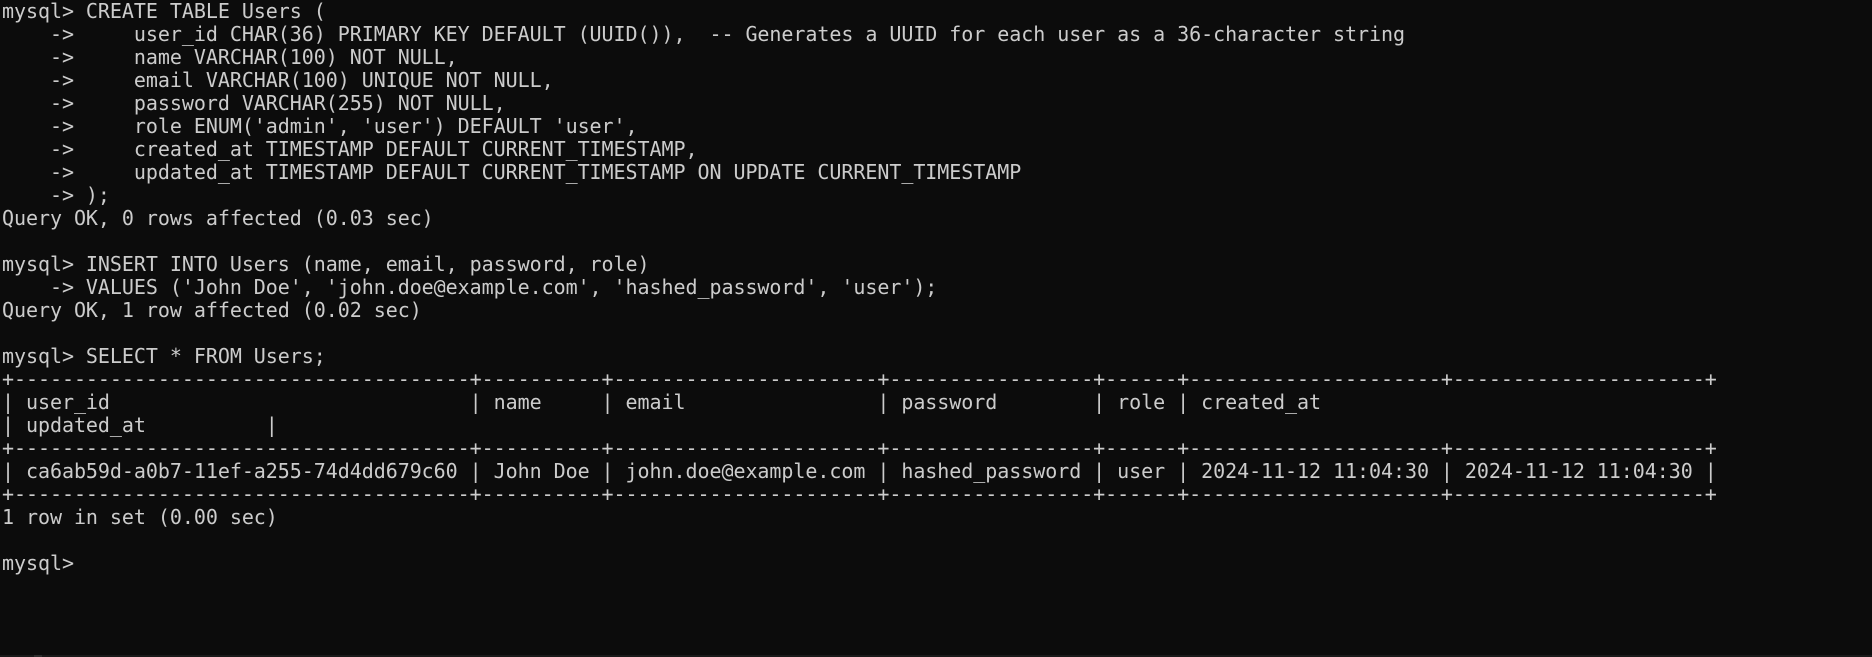  I want to click on query-result-status: 1 row in set (0.00 sec), so click(140, 517).